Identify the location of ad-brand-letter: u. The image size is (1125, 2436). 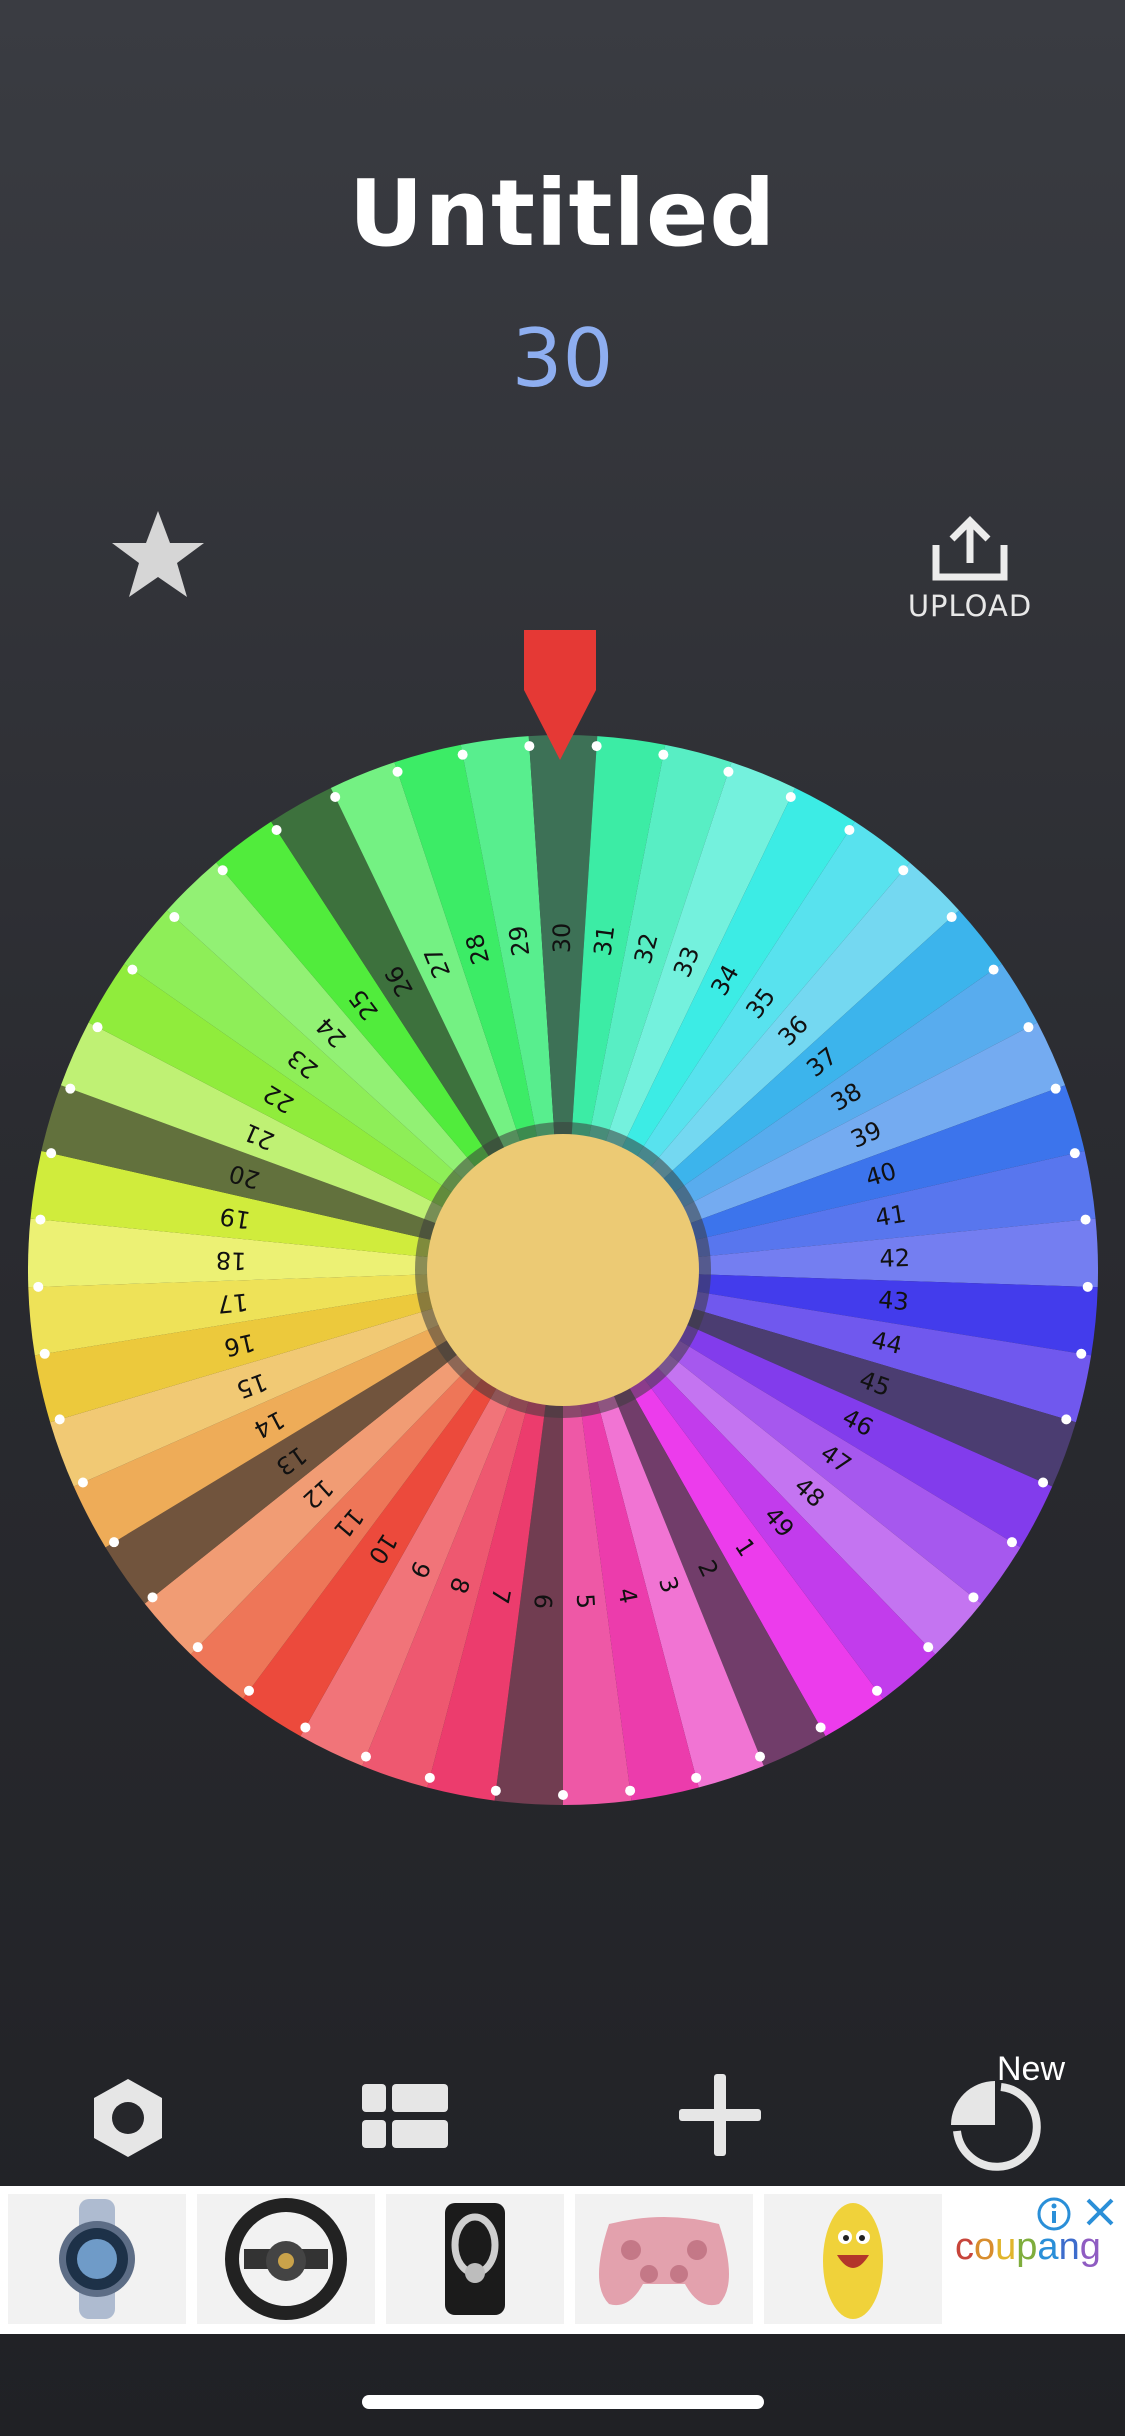
(1006, 2247).